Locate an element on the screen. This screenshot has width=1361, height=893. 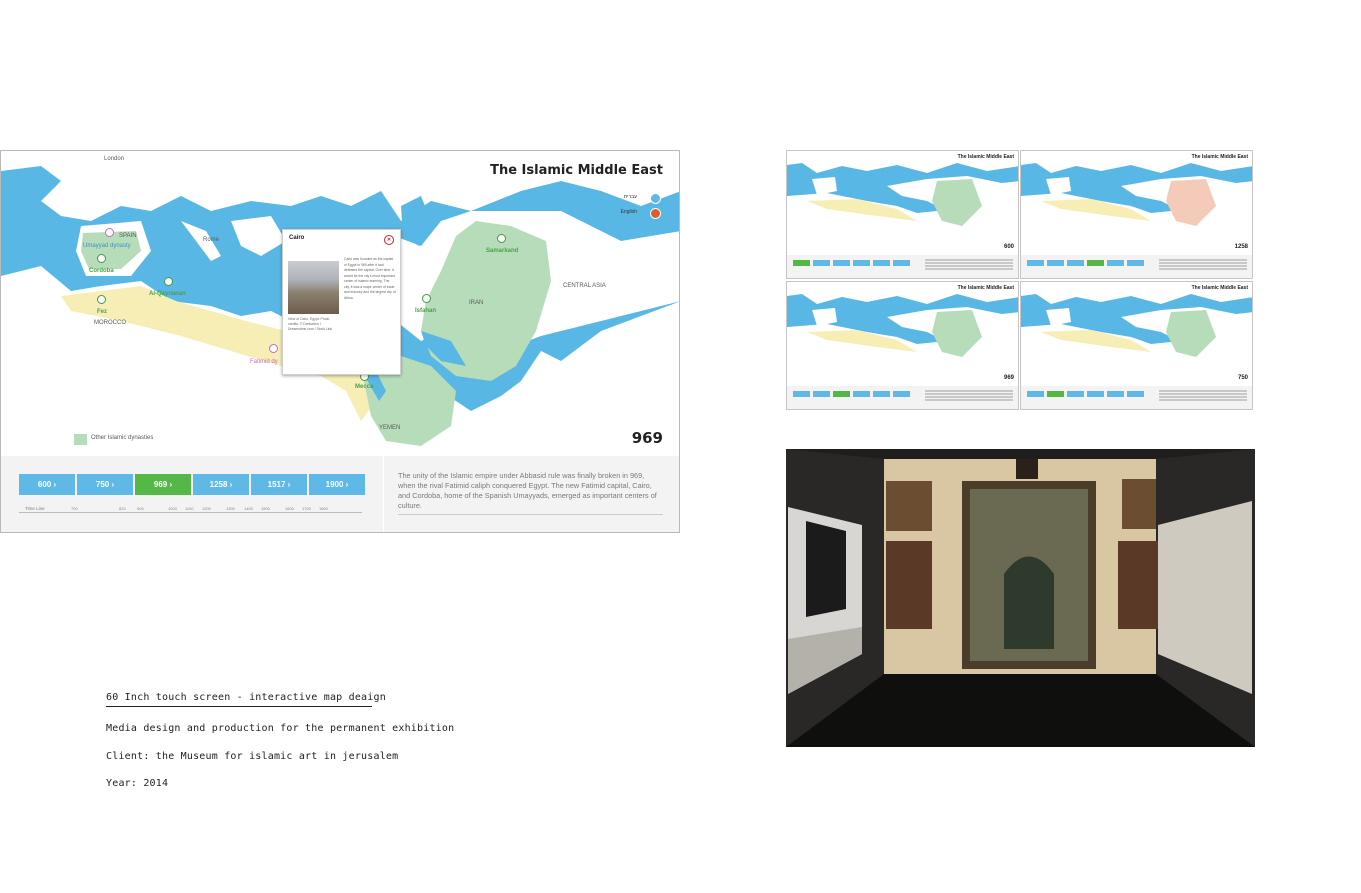
timeline-line is located at coordinates (190, 512).